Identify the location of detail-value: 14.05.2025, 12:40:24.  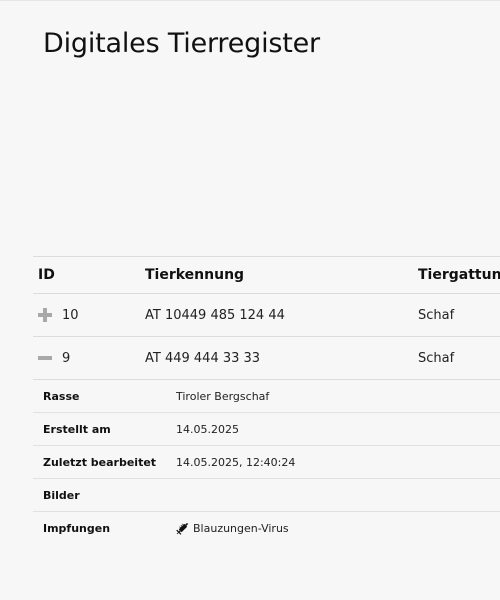
(236, 462).